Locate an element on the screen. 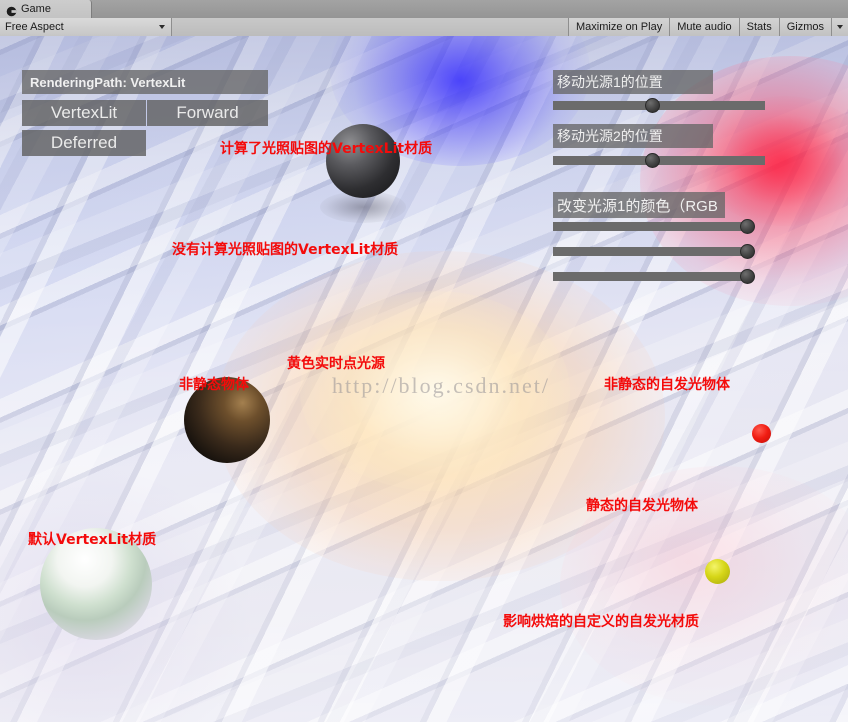 The height and width of the screenshot is (722, 848). light1-color-g-slider is located at coordinates (654, 251).